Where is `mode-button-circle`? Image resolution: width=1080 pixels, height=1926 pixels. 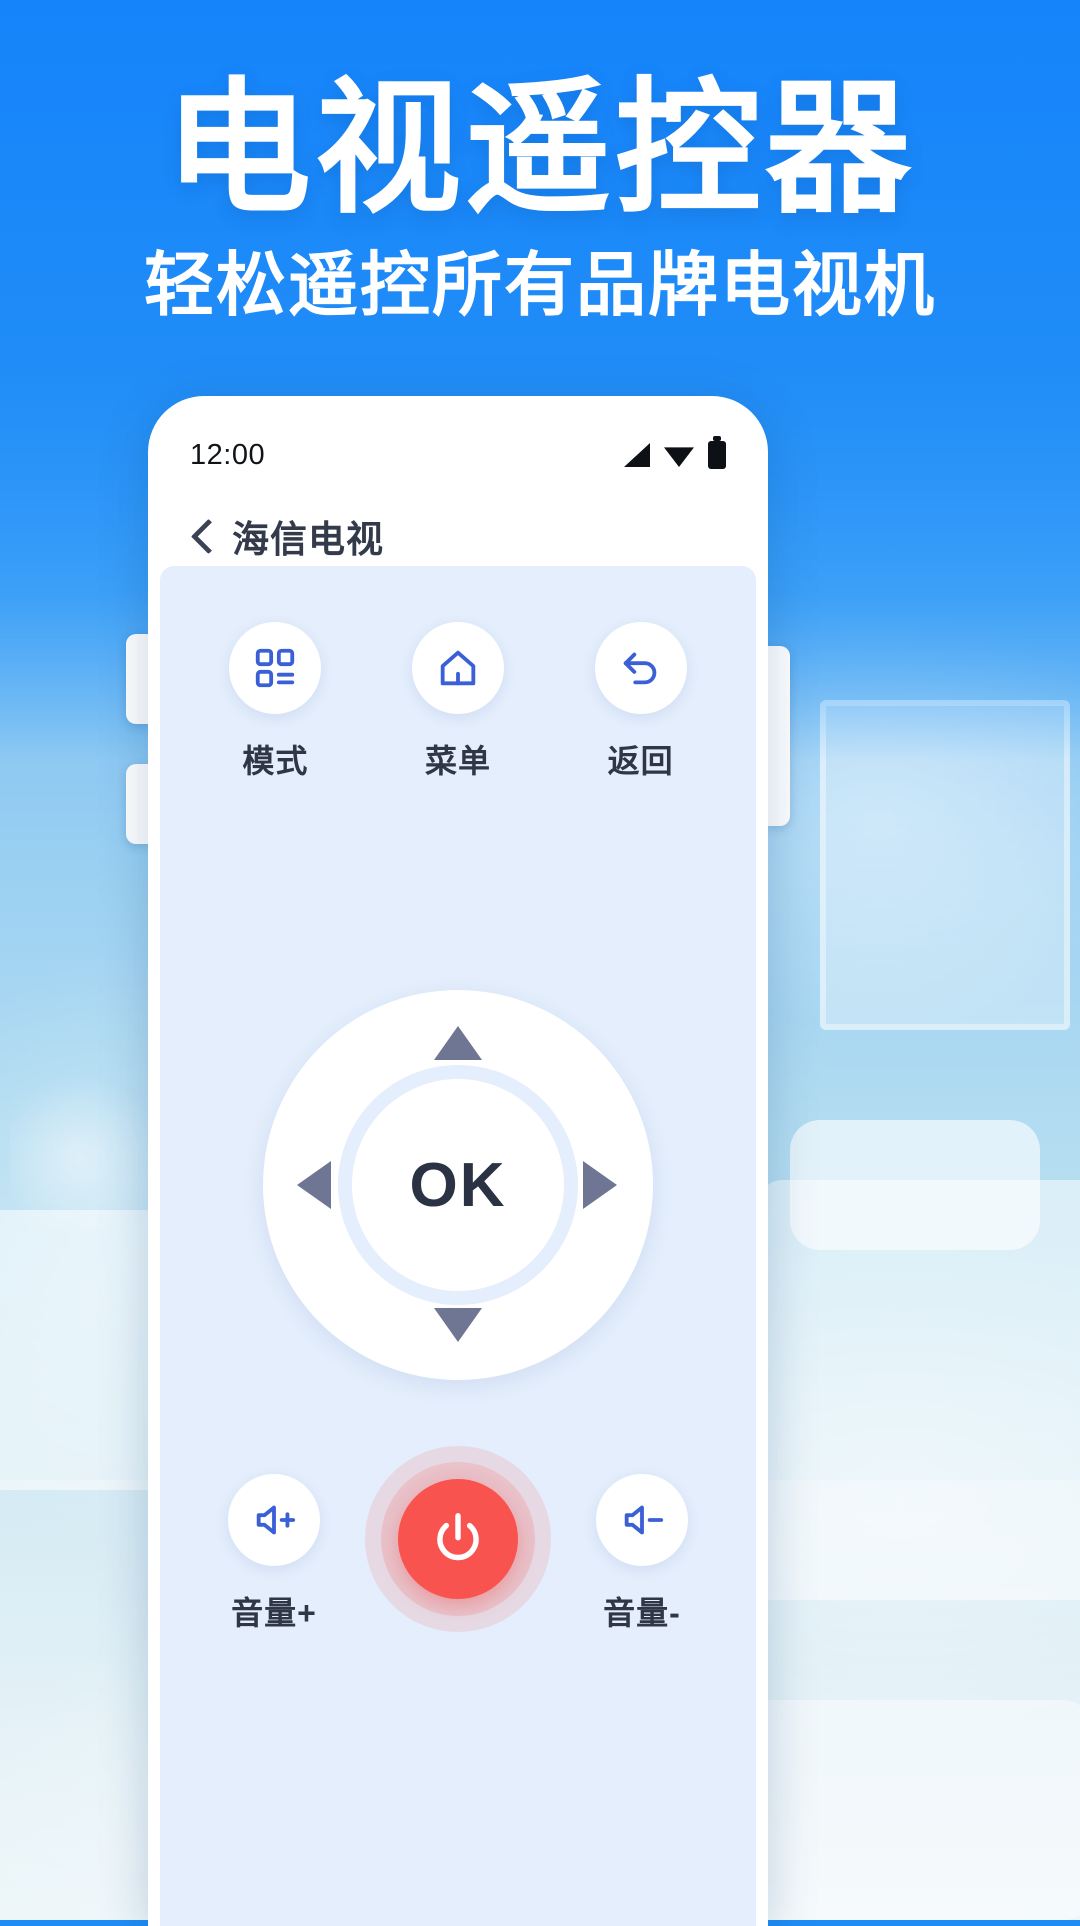 mode-button-circle is located at coordinates (275, 668).